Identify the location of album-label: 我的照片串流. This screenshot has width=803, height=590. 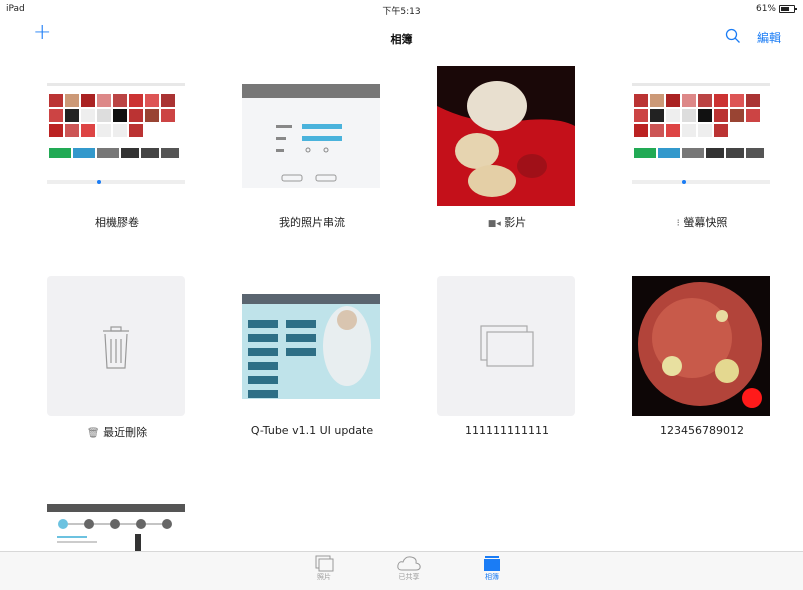
(312, 222).